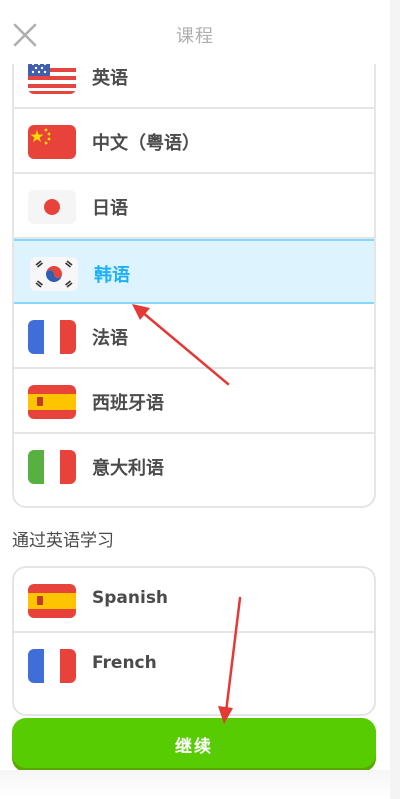  Describe the element at coordinates (130, 598) in the screenshot. I see `course-label: Spanish` at that location.